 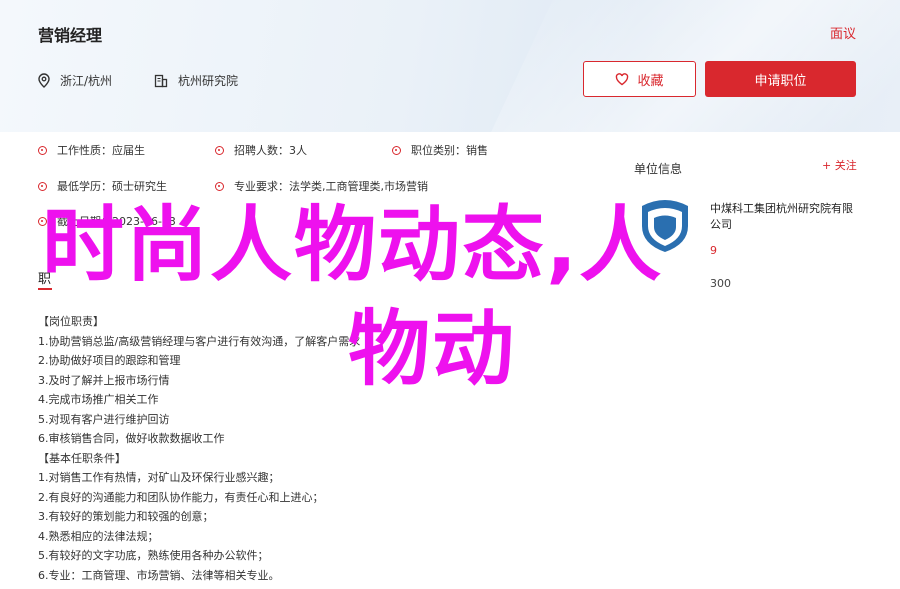 What do you see at coordinates (161, 81) in the screenshot?
I see `building-icon` at bounding box center [161, 81].